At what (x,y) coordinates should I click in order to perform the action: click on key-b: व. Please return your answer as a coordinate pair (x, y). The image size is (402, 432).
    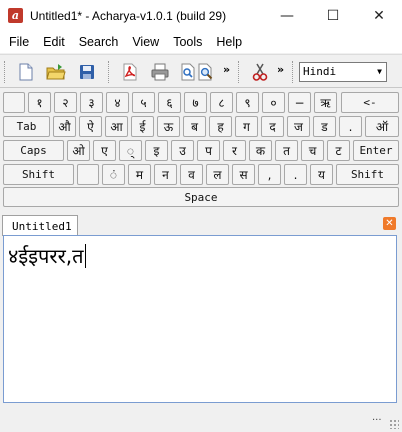
    Looking at the image, I should click on (191, 174).